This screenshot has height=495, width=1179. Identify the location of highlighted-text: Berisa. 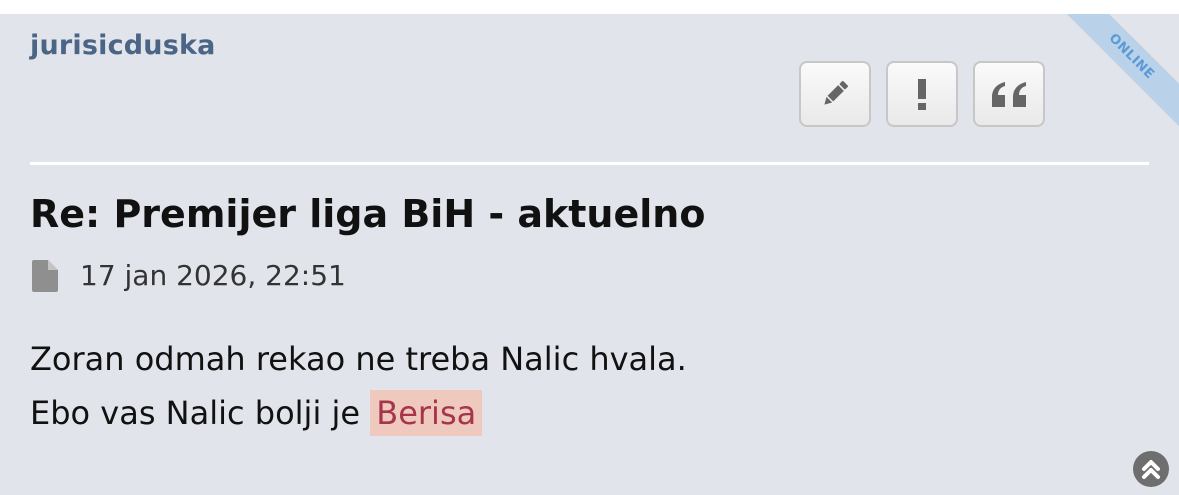
(426, 413).